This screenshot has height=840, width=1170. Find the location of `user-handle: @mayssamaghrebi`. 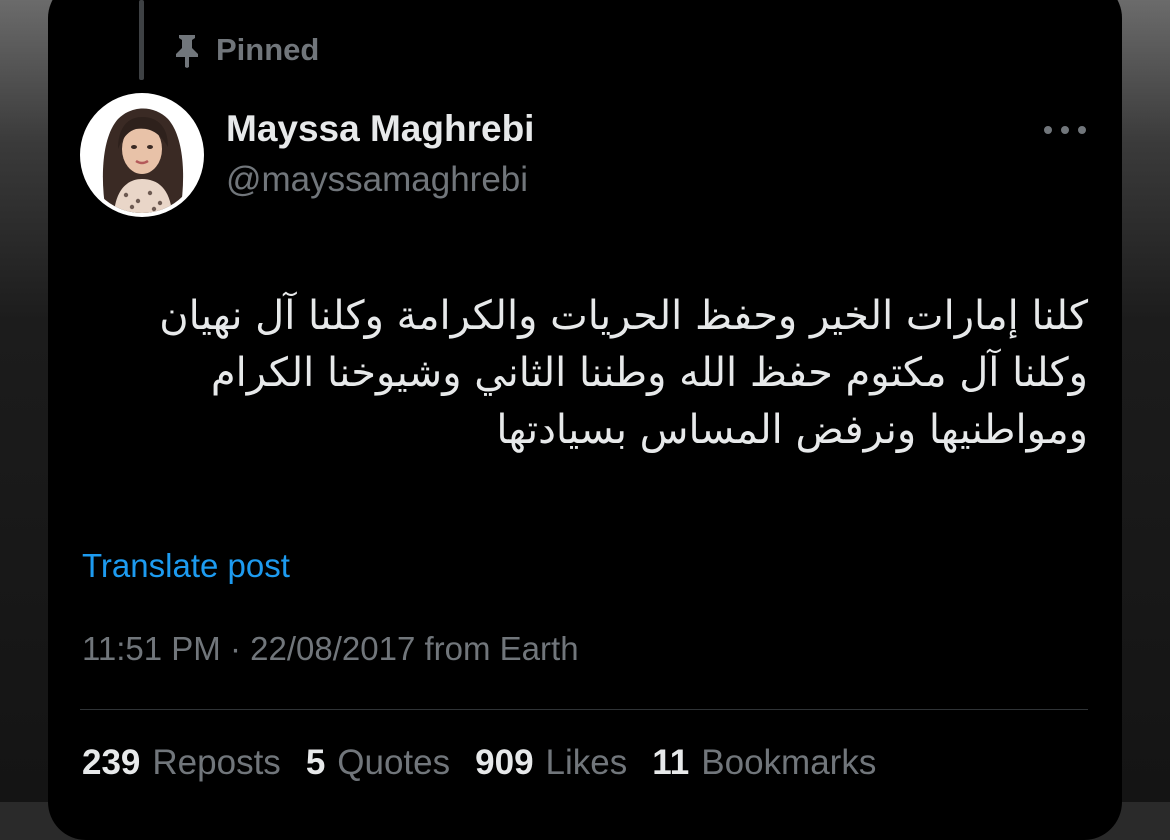

user-handle: @mayssamaghrebi is located at coordinates (377, 180).